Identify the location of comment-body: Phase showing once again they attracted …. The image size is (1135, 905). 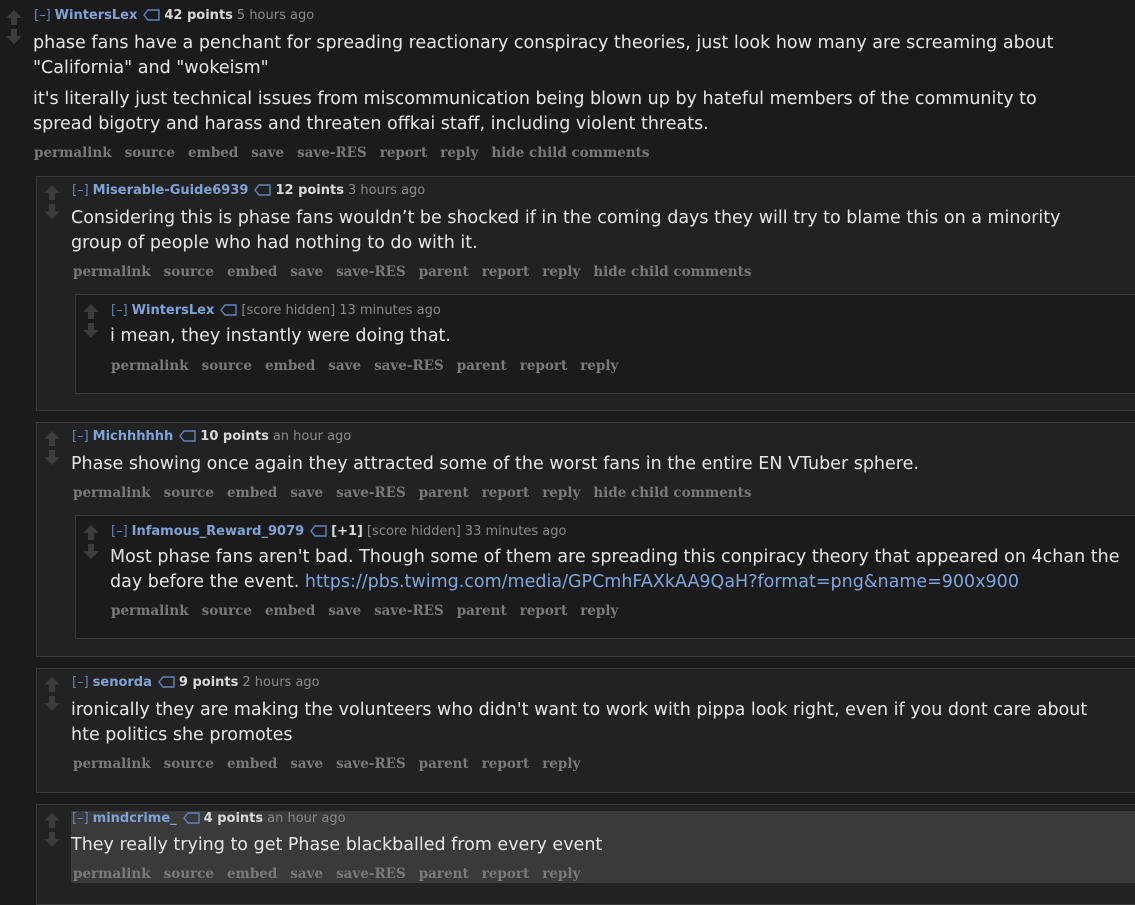
(591, 464).